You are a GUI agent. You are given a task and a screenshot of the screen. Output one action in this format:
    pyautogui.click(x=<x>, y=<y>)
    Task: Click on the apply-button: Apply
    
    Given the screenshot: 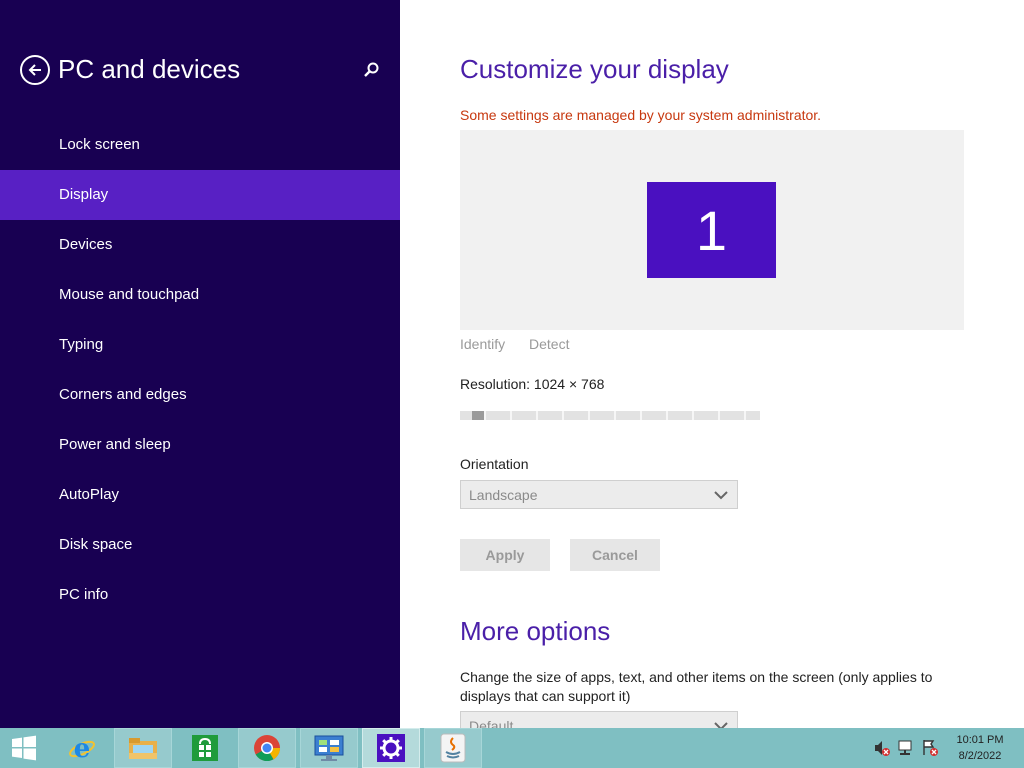 What is the action you would take?
    pyautogui.click(x=505, y=555)
    